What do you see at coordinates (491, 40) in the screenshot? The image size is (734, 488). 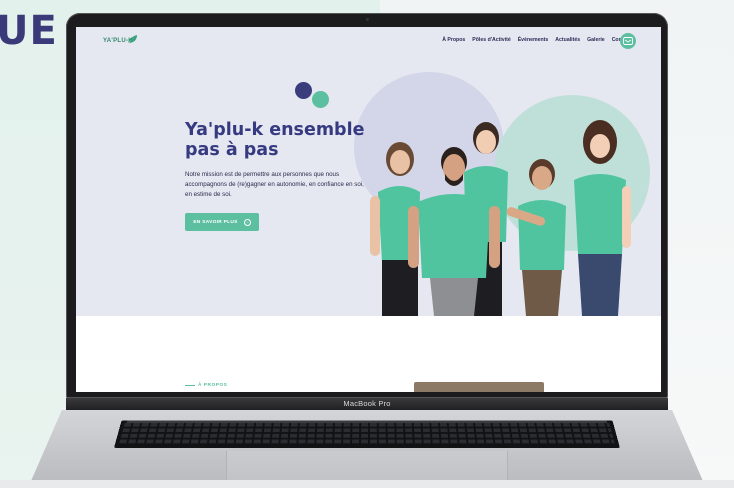 I see `nav-item-poles: Pôles d'Activité` at bounding box center [491, 40].